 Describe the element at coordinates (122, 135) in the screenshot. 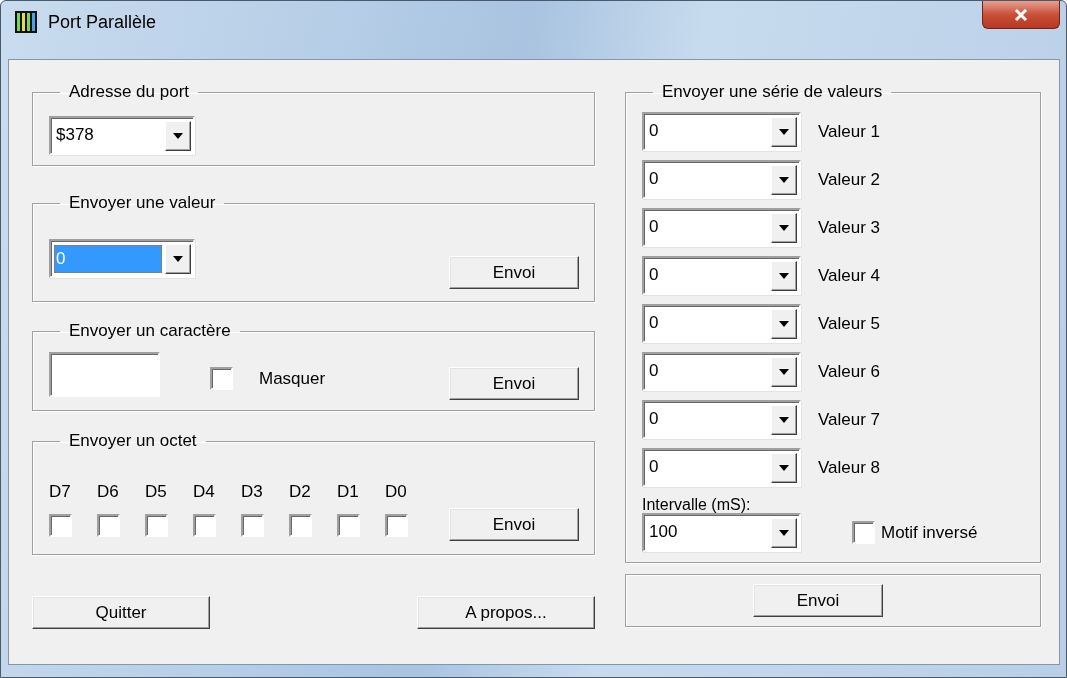

I see `dropdown-field: $378` at that location.